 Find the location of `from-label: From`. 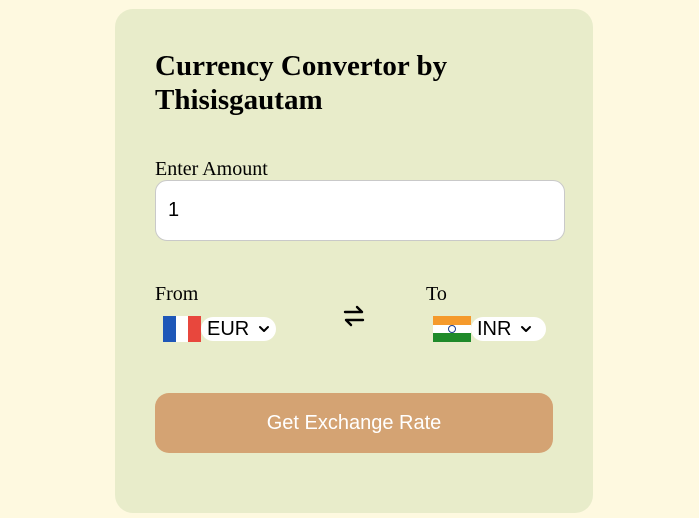

from-label: From is located at coordinates (177, 294).